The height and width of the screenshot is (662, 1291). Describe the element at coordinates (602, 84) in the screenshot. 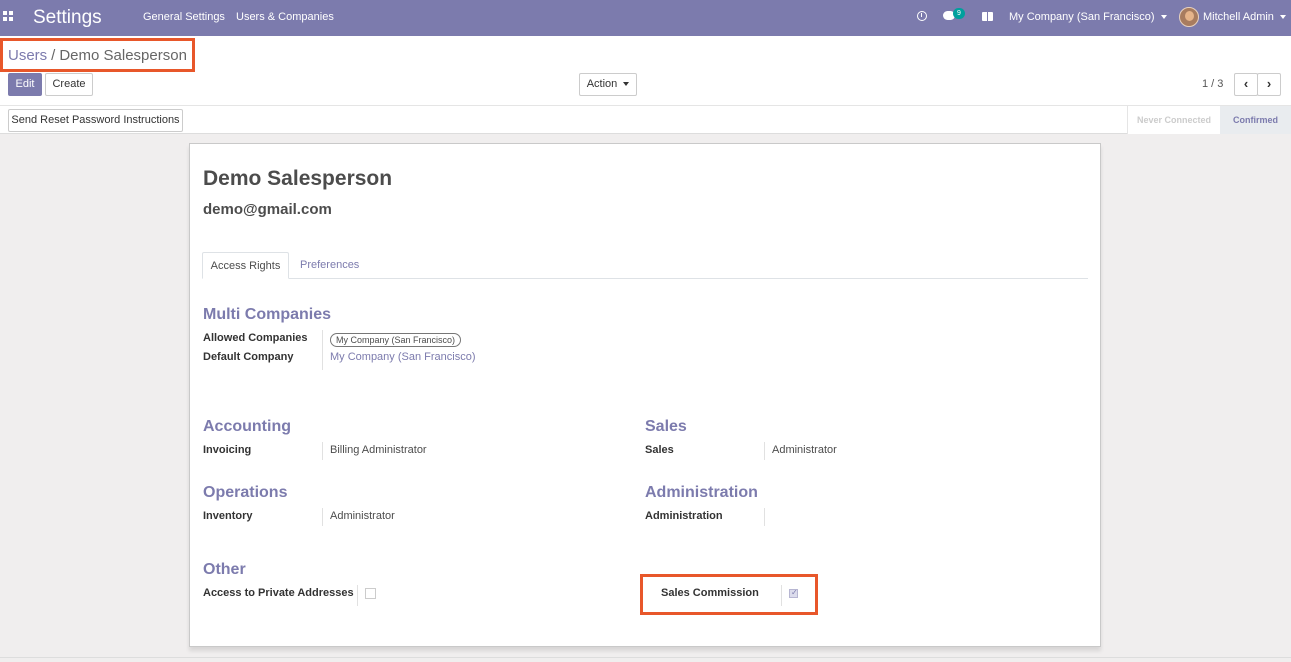

I see `action-label: Action` at that location.